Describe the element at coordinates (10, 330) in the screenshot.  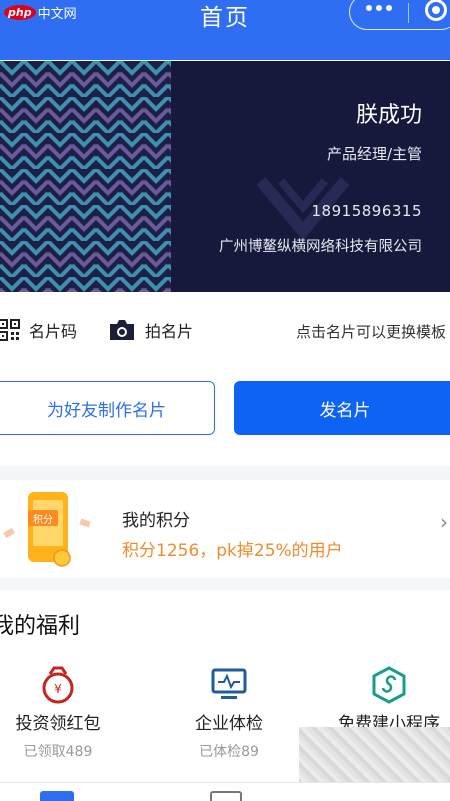
I see `qr-code-icon` at that location.